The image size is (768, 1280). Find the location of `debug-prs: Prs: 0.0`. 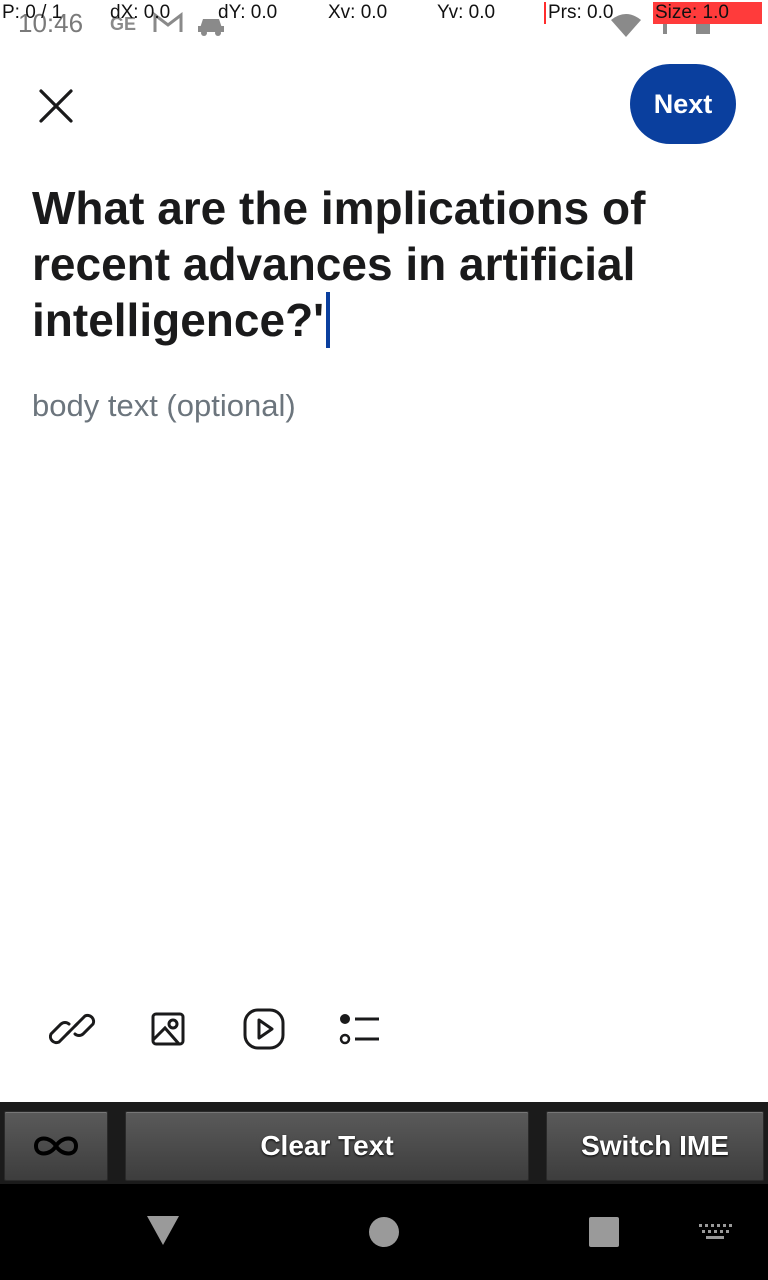

debug-prs: Prs: 0.0 is located at coordinates (578, 13).